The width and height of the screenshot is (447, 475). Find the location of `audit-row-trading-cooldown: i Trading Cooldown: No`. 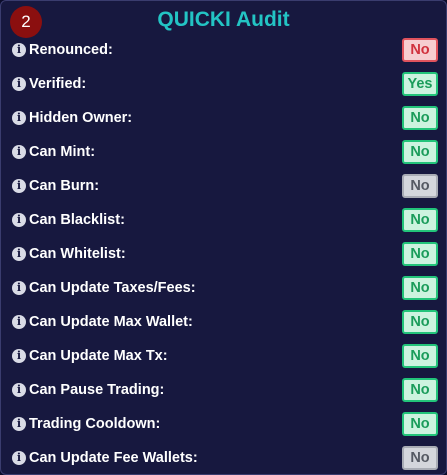

audit-row-trading-cooldown: i Trading Cooldown: No is located at coordinates (223, 424).